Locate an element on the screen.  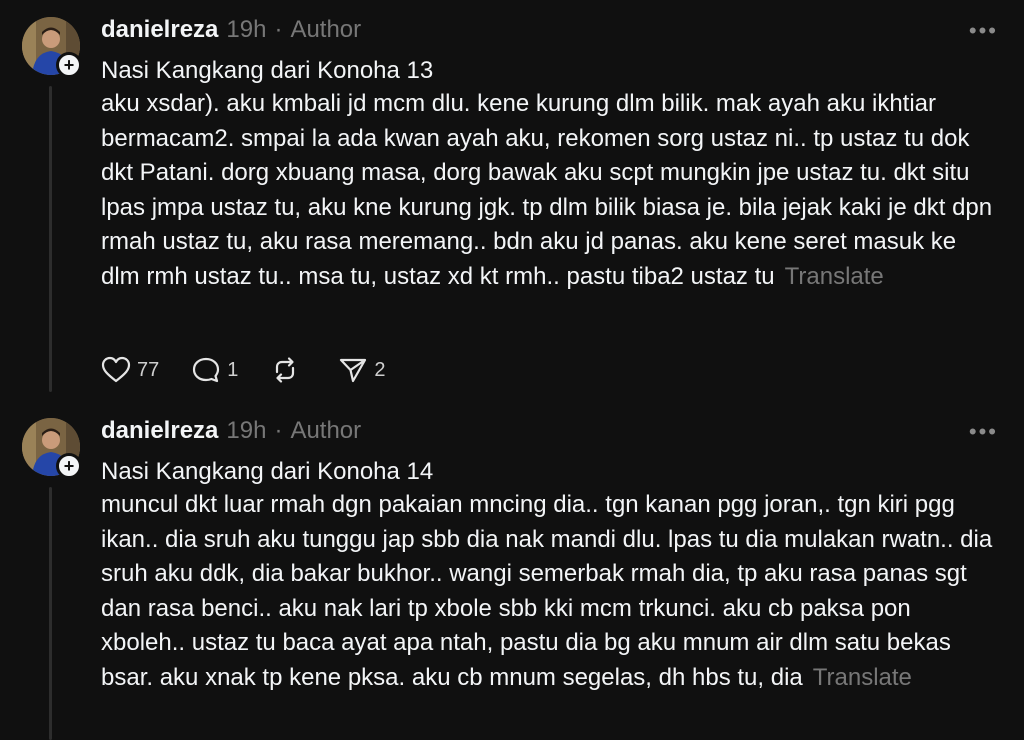
share-count: 2 is located at coordinates (380, 369).